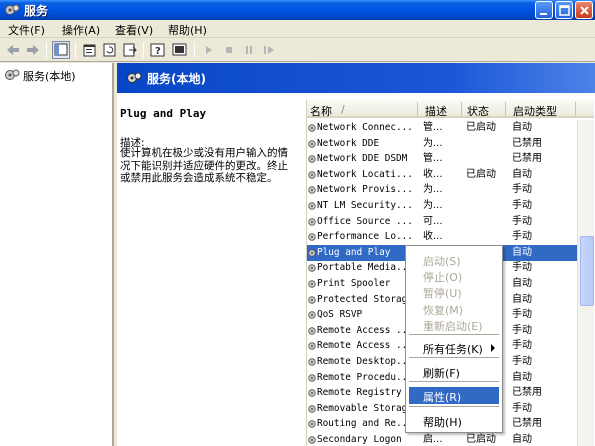 The width and height of the screenshot is (595, 446). What do you see at coordinates (348, 143) in the screenshot?
I see `service-name: Network DDE` at bounding box center [348, 143].